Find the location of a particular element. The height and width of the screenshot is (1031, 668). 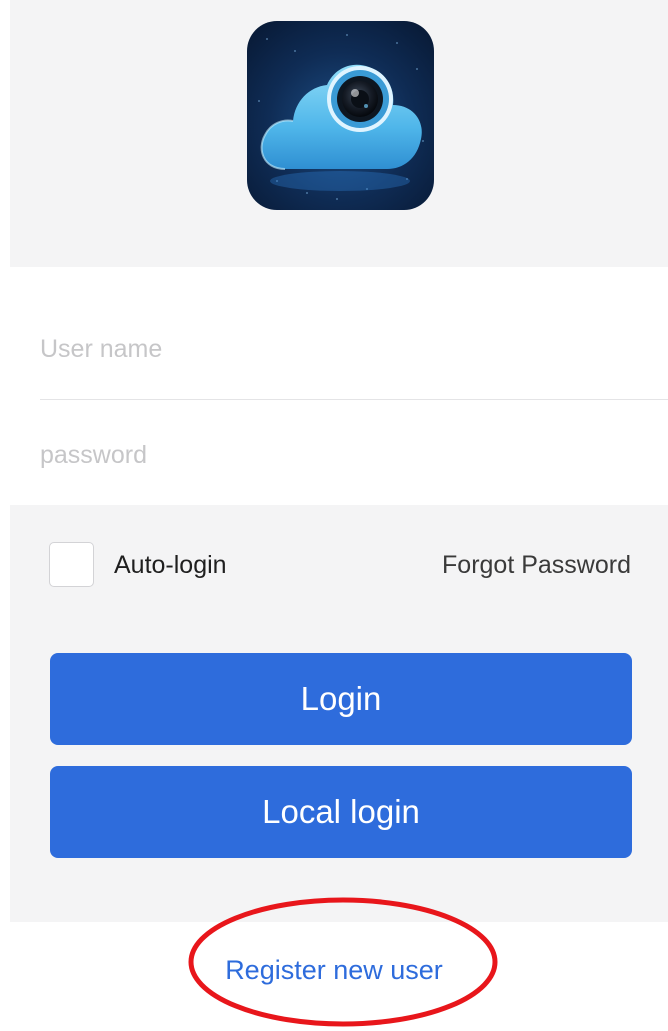

register-link: Register new user is located at coordinates (334, 970).